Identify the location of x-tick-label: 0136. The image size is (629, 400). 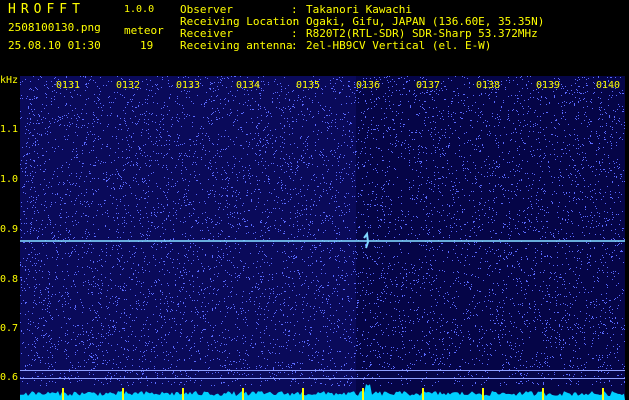
(368, 85).